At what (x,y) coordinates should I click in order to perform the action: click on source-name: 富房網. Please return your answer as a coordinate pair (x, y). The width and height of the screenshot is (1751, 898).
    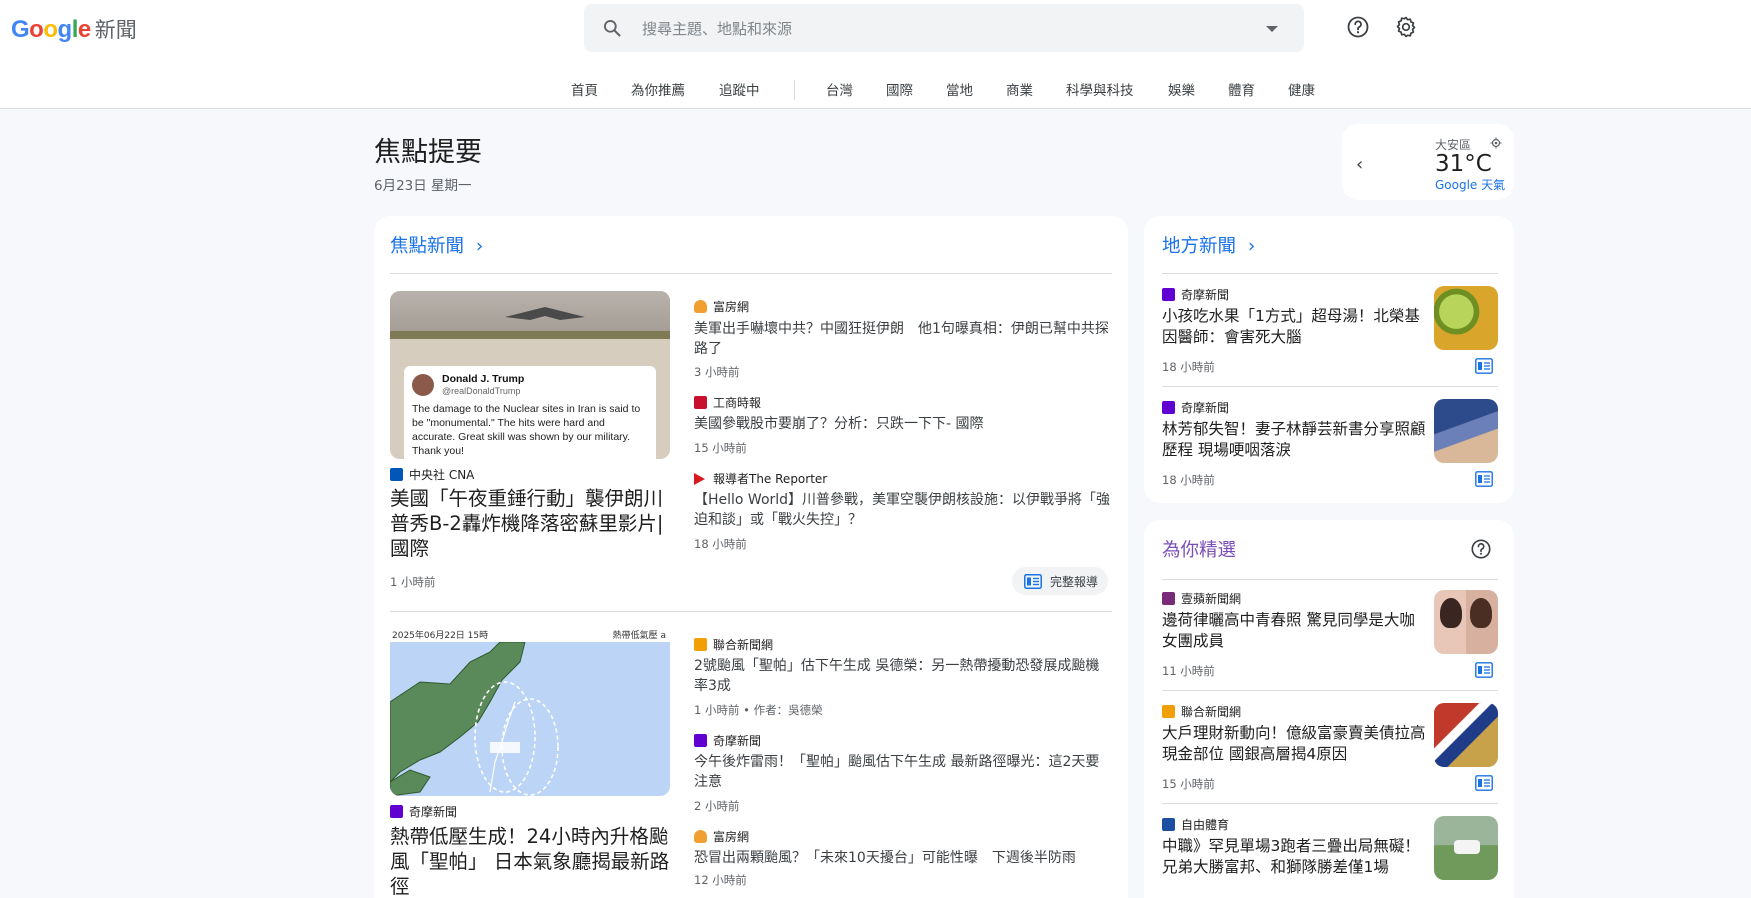
    Looking at the image, I should click on (731, 837).